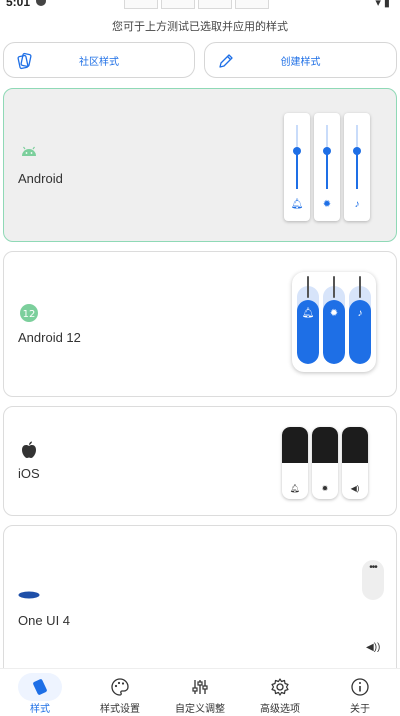  I want to click on style-name: Android, so click(40, 178).